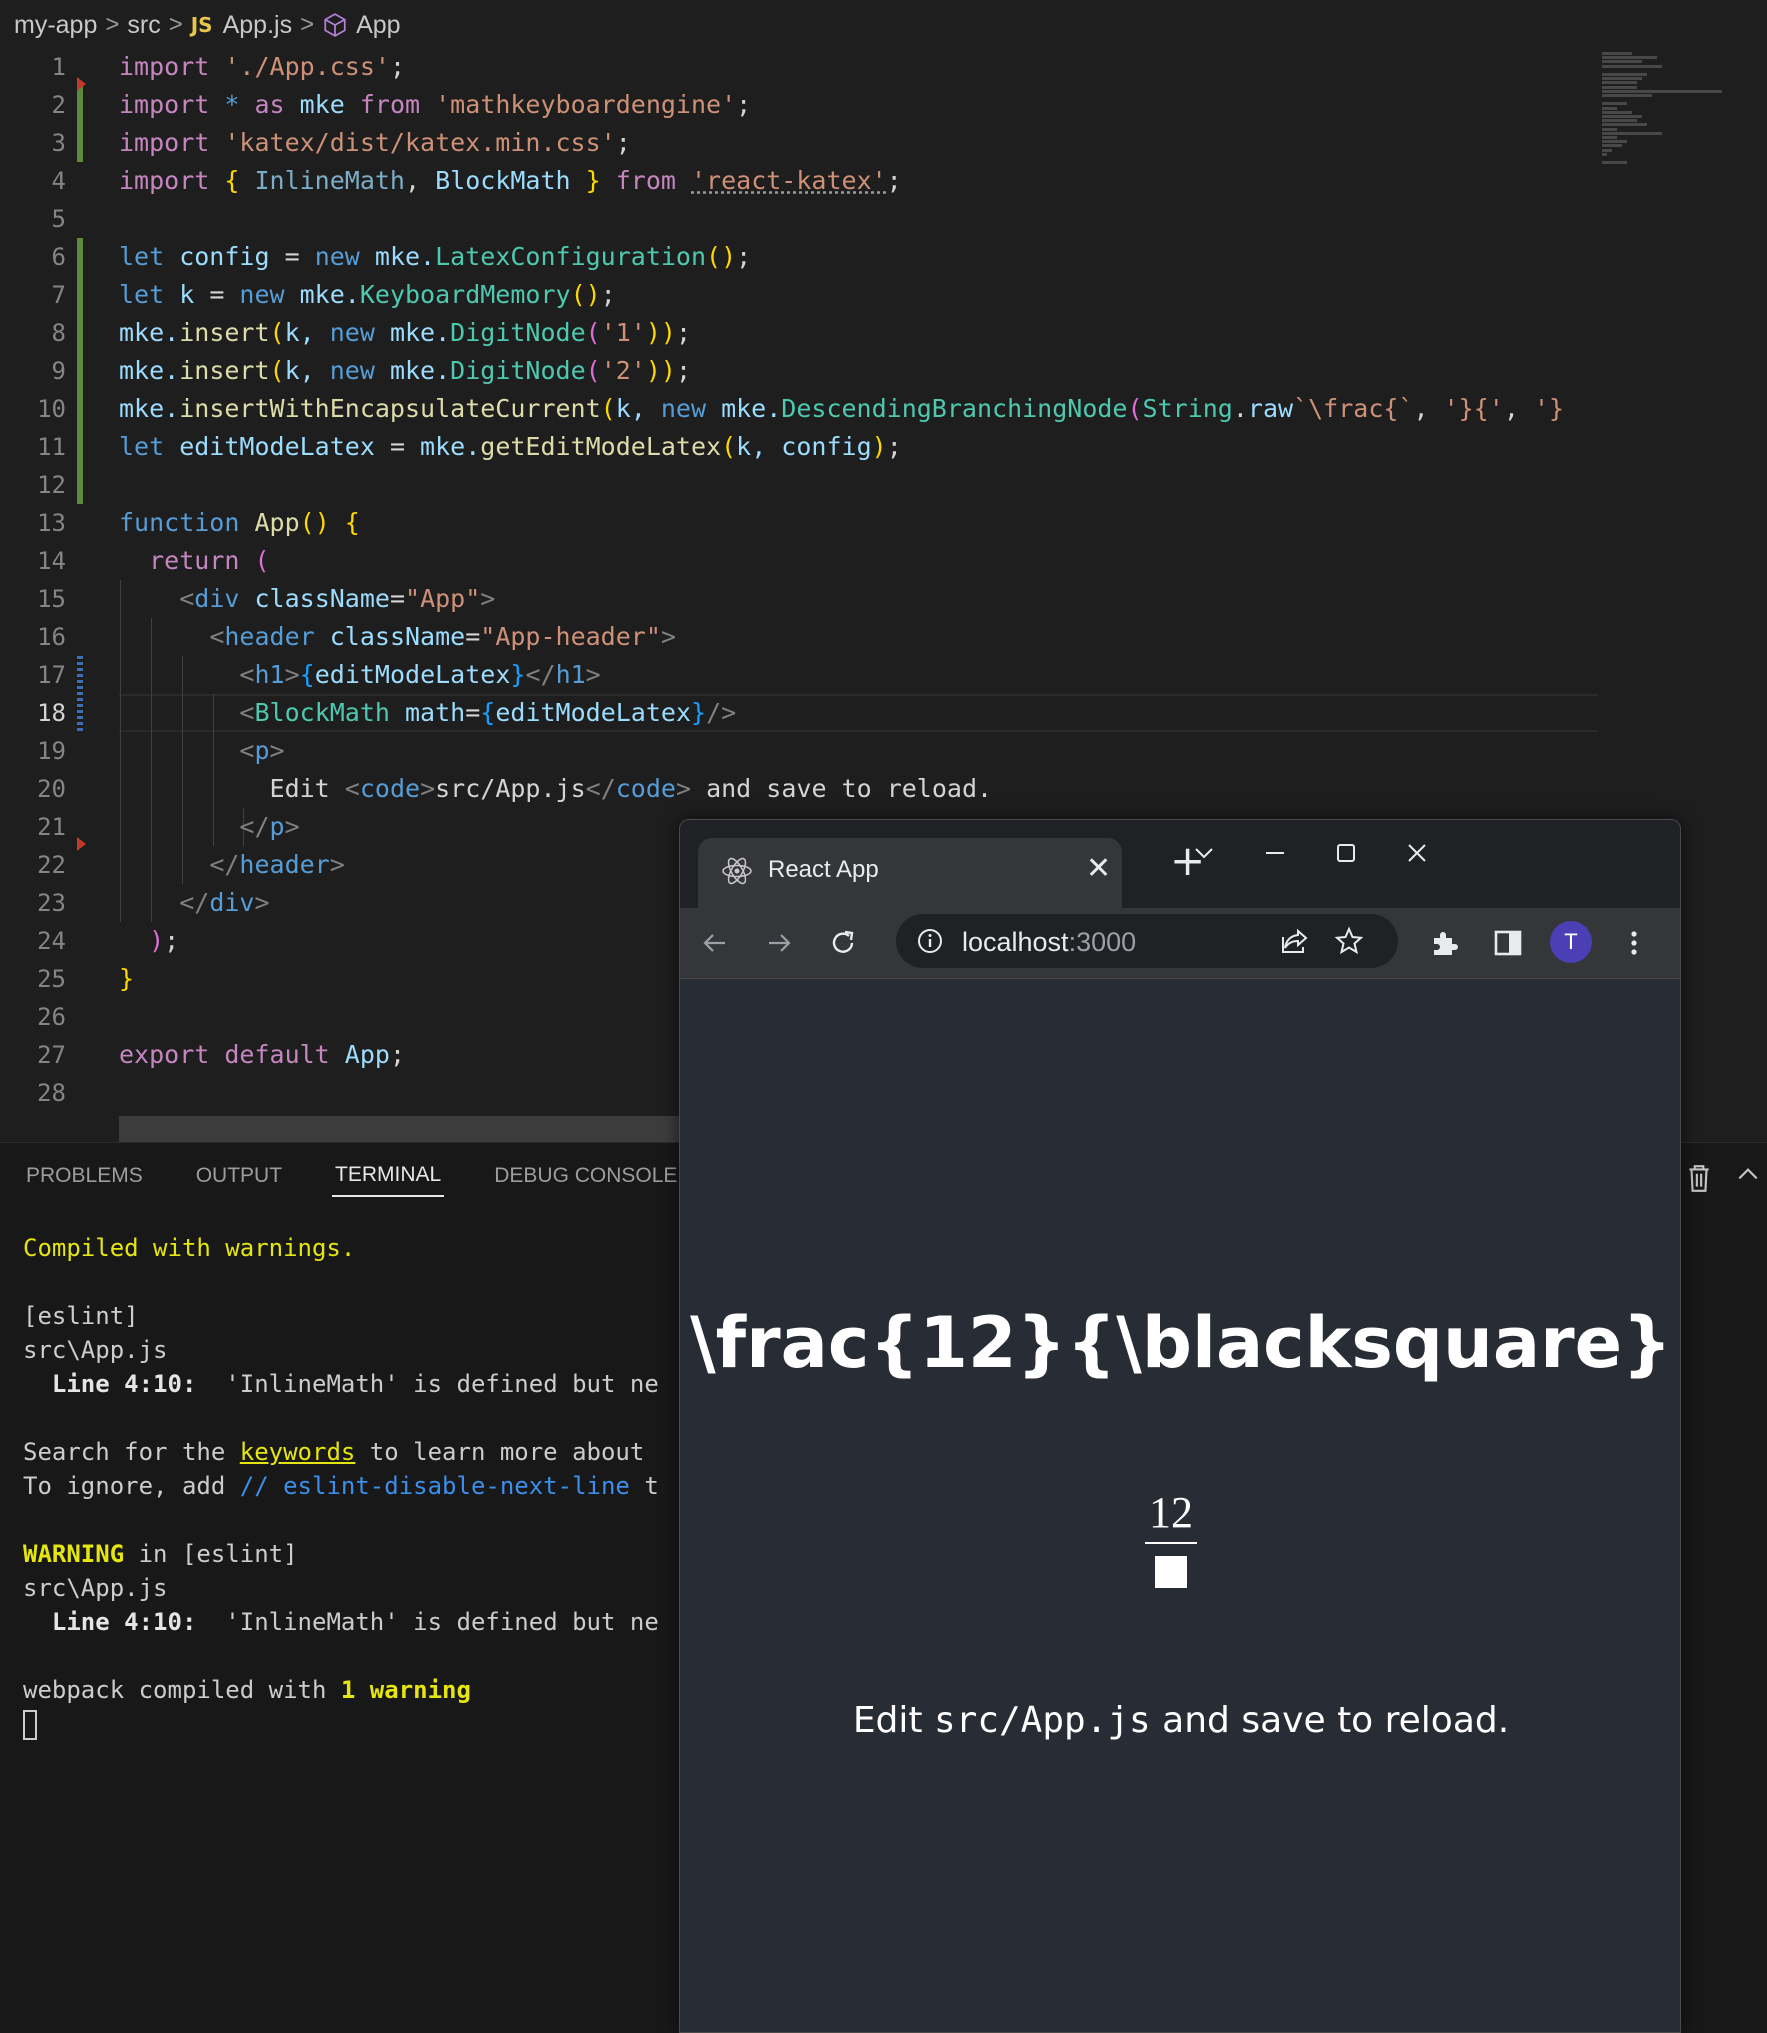 This screenshot has height=2033, width=1767. I want to click on url-text: localhost:3000, so click(1049, 942).